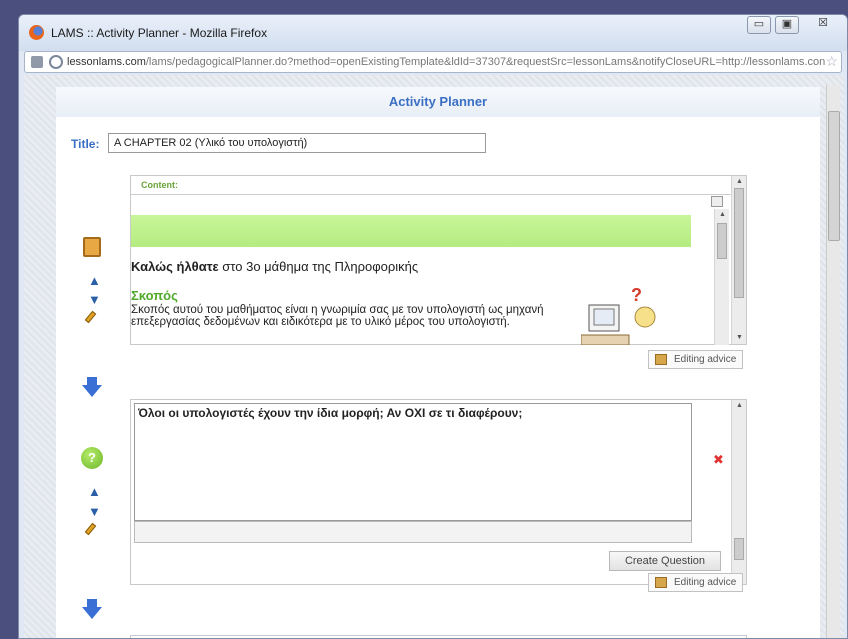  I want to click on next-activity-box, so click(438, 636).